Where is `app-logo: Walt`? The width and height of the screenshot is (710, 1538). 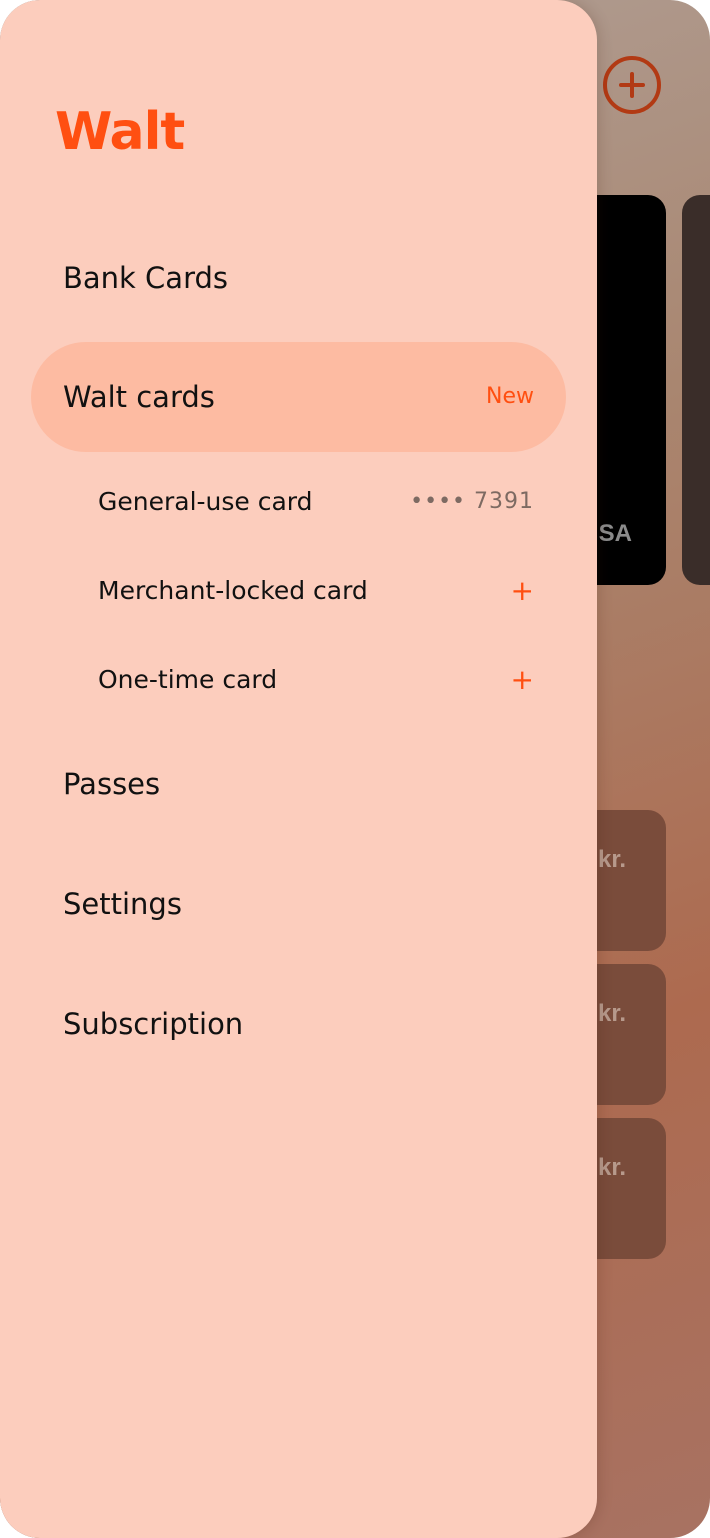 app-logo: Walt is located at coordinates (120, 132).